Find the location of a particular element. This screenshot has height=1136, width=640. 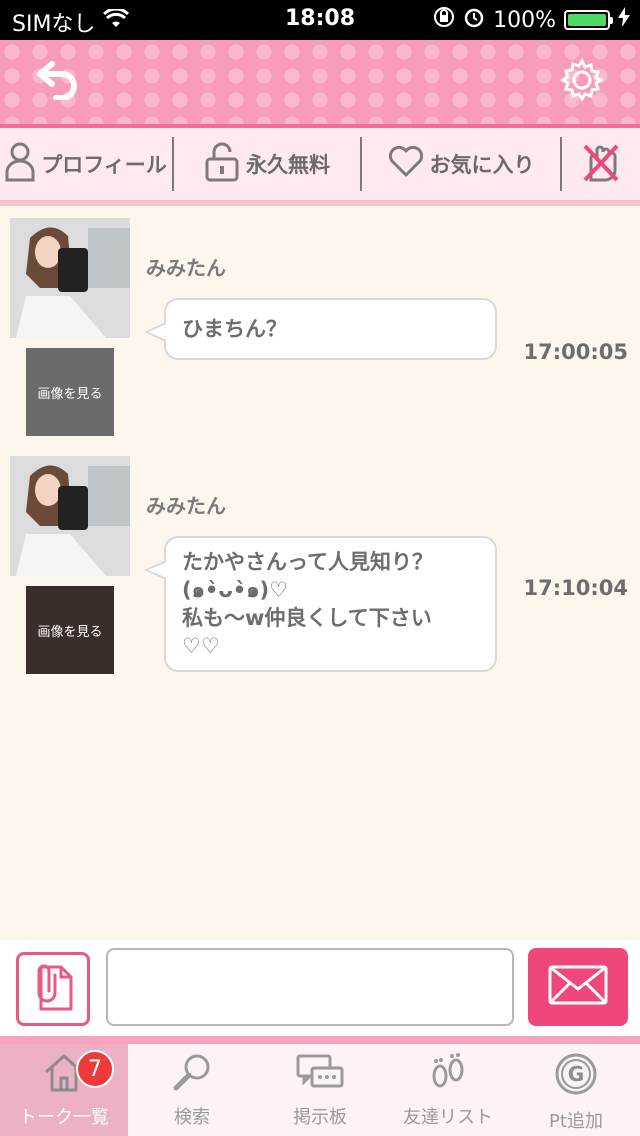

subnav-free: 永久無料 is located at coordinates (267, 164).